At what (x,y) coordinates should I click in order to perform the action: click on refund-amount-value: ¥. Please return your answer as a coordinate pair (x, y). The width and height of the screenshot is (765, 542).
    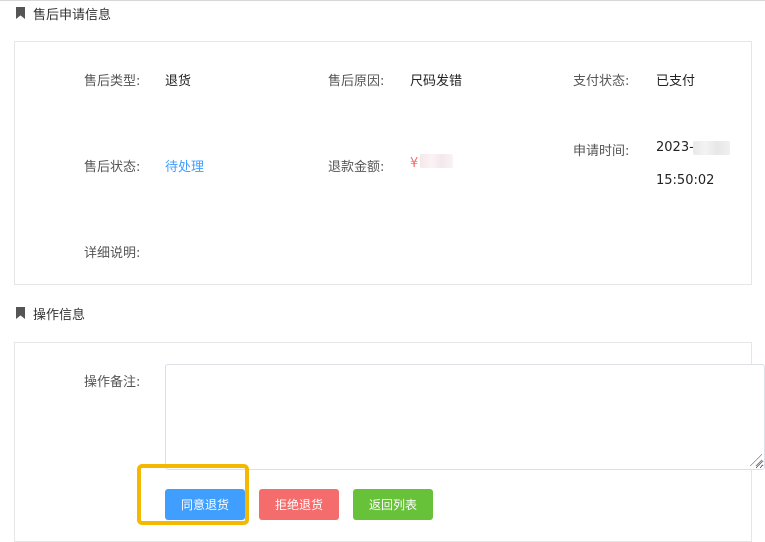
    Looking at the image, I should click on (414, 163).